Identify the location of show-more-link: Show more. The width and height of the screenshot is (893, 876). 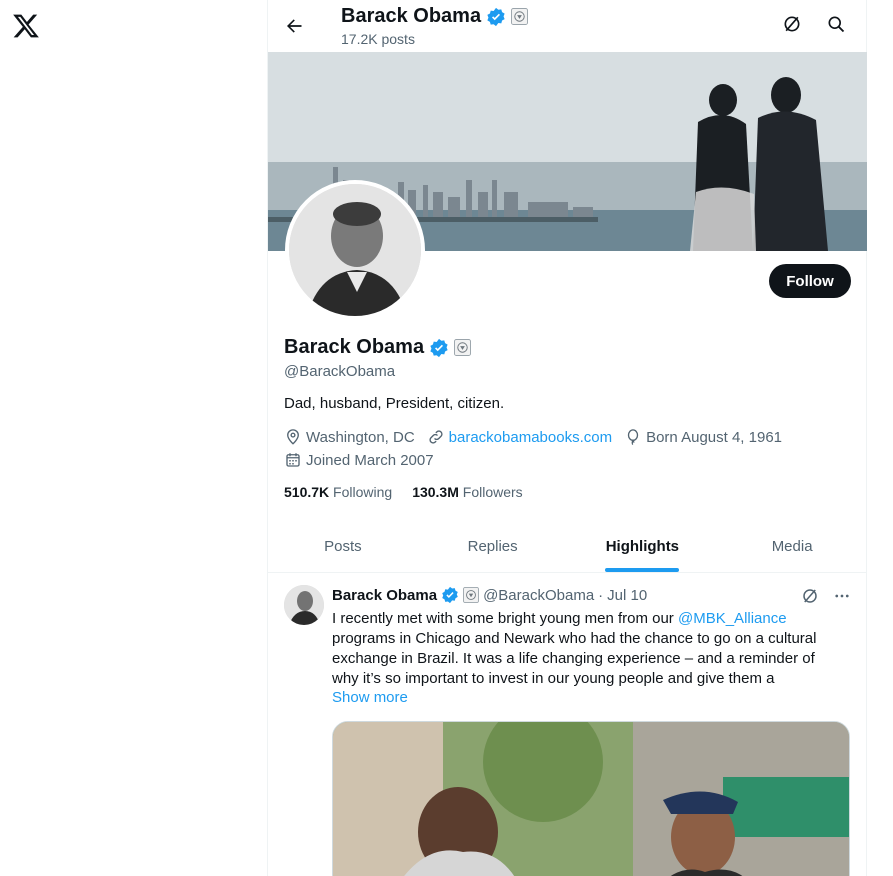
(370, 697).